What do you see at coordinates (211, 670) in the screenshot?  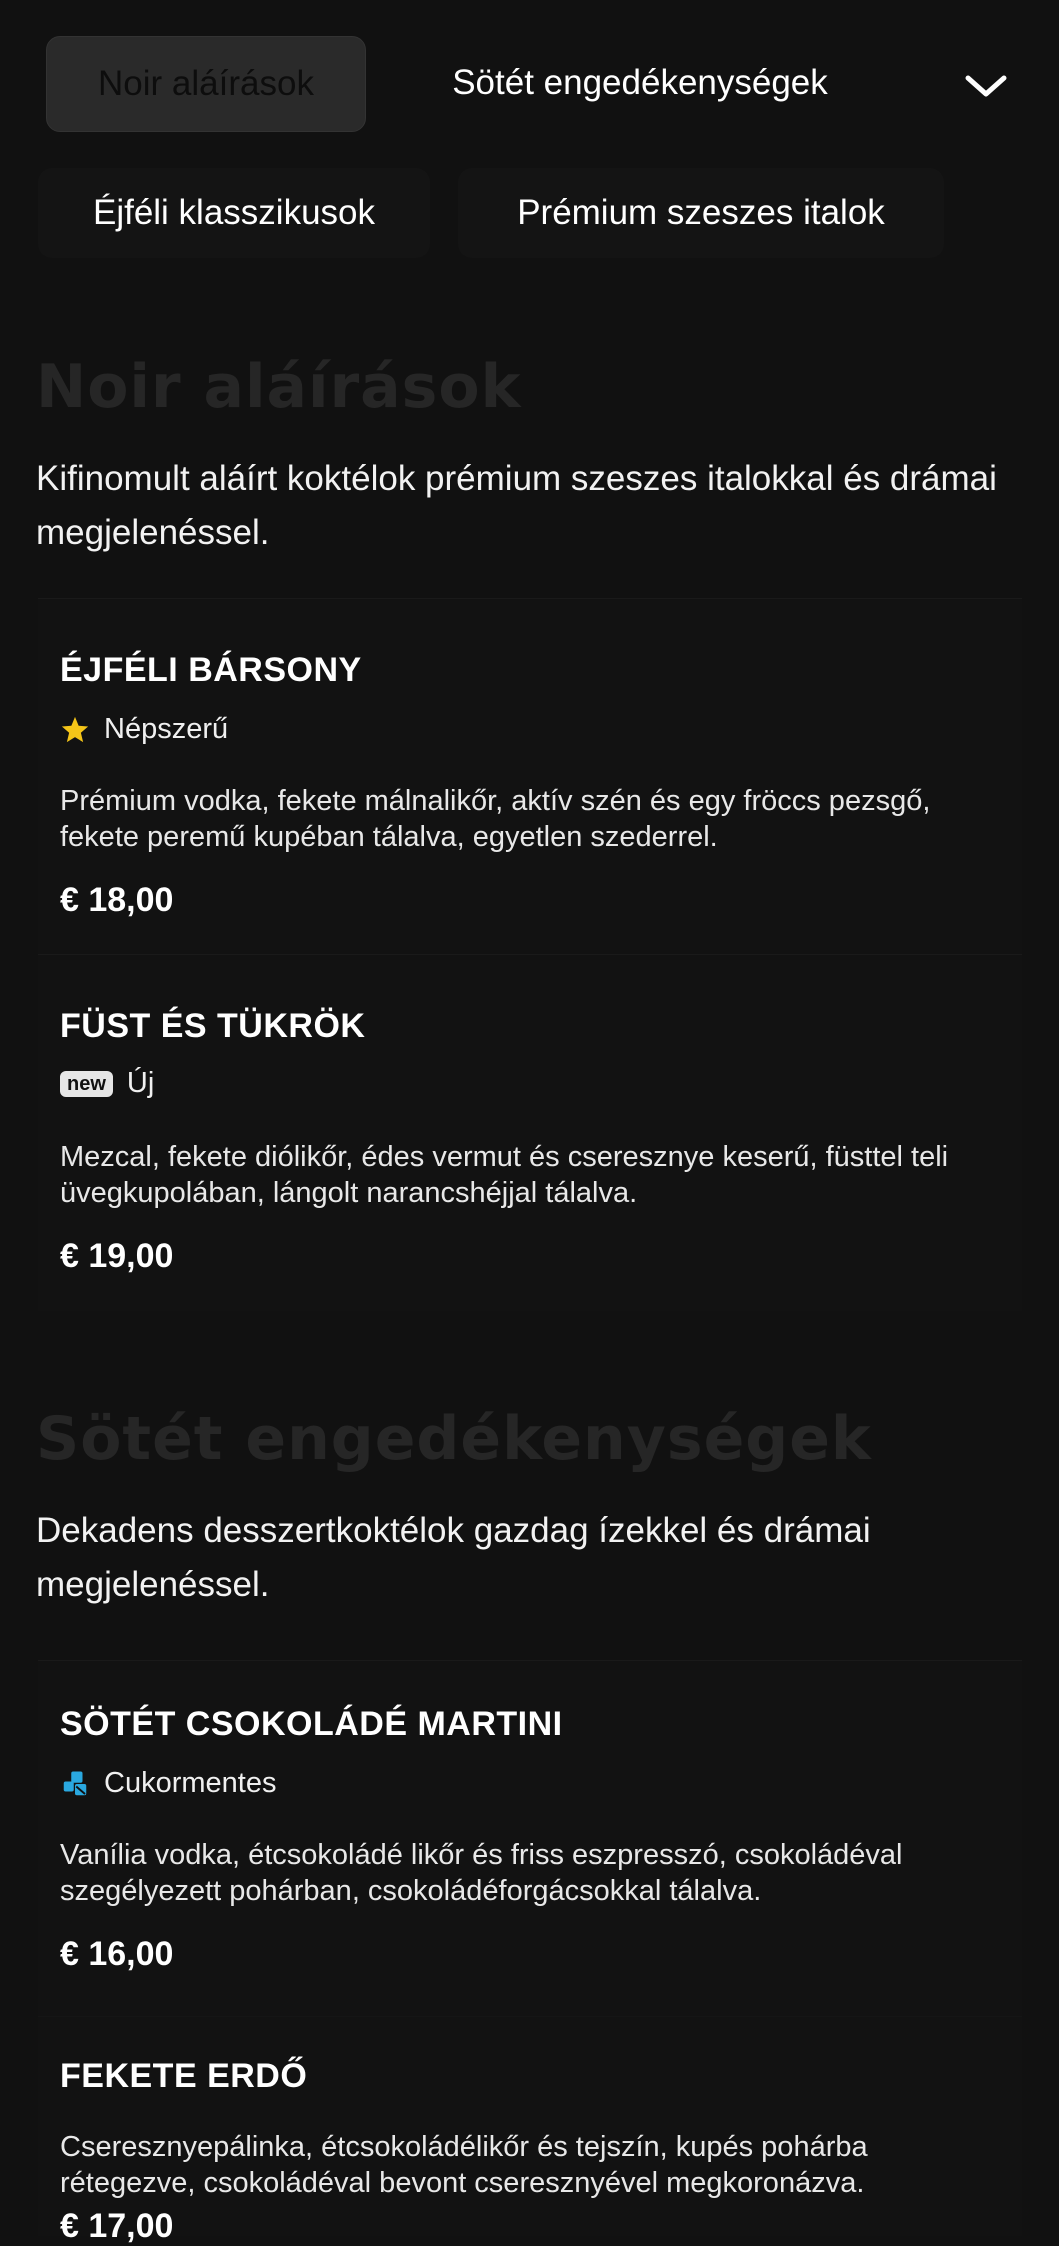 I see `item-name: ÉJFÉLI BÁRSONY` at bounding box center [211, 670].